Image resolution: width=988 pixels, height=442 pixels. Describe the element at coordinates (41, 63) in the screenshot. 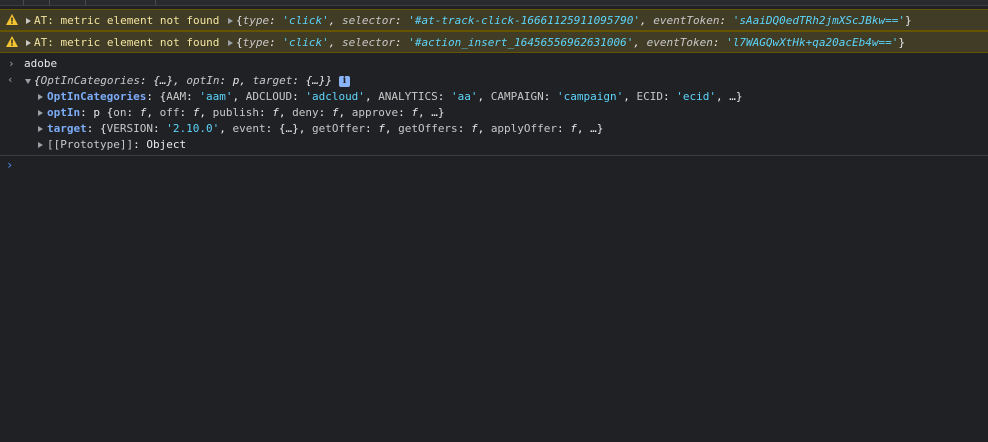

I see `console-input-command: adobe` at that location.